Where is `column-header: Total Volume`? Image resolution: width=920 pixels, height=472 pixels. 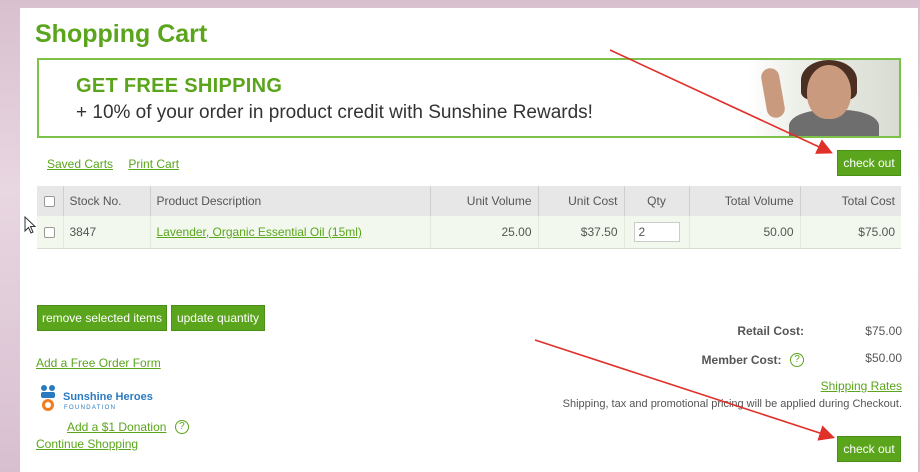 column-header: Total Volume is located at coordinates (745, 201).